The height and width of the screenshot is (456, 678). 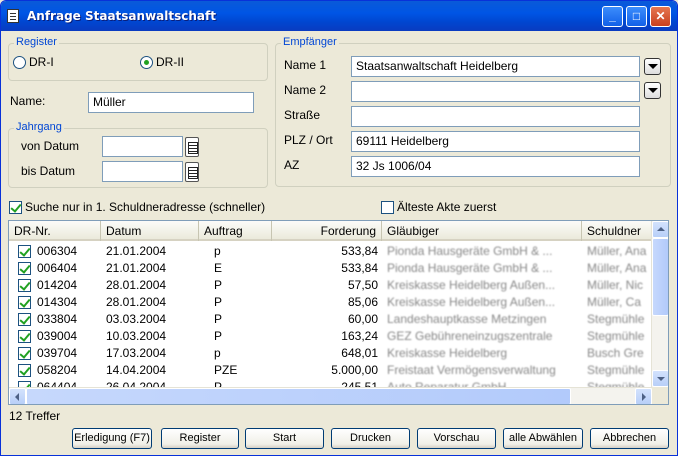 I want to click on minimize-button: _, so click(x=612, y=16).